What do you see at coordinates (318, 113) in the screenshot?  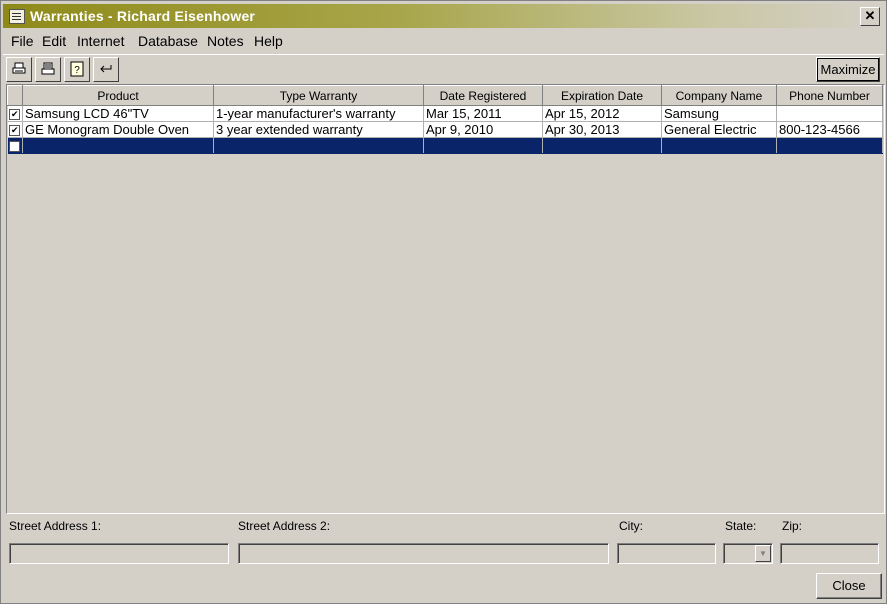 I see `cell-type-warranty: 1-year manufacturer's warranty` at bounding box center [318, 113].